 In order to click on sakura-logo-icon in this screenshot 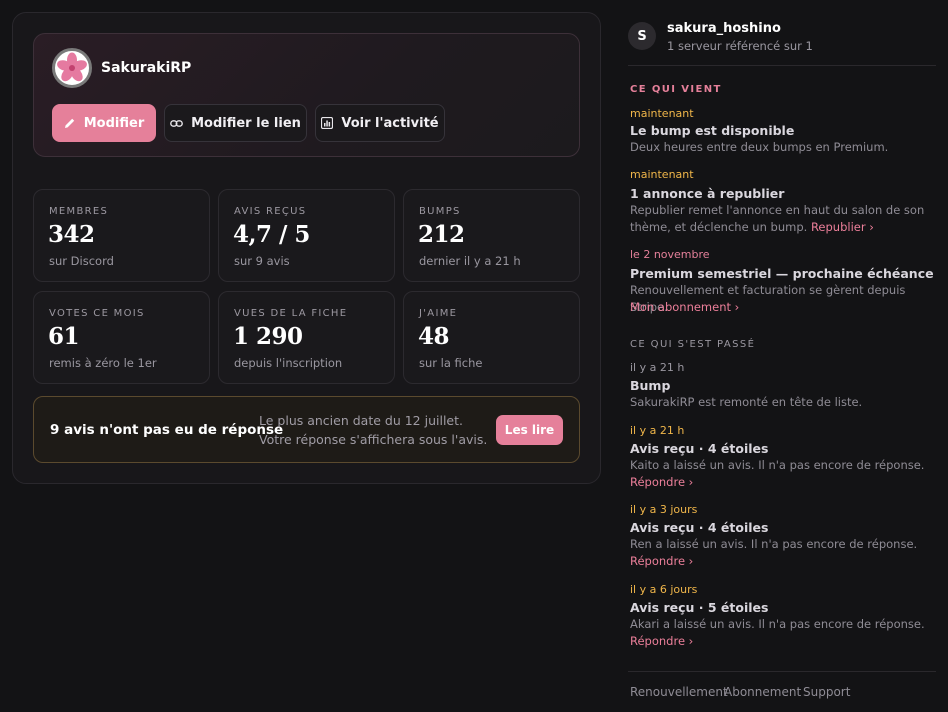, I will do `click(72, 67)`.